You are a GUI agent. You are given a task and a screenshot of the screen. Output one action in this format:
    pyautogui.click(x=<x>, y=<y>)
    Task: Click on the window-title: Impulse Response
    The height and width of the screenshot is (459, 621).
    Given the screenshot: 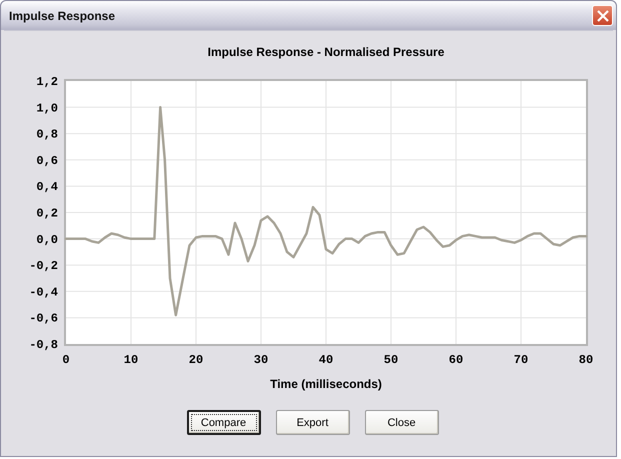 What is the action you would take?
    pyautogui.click(x=62, y=15)
    